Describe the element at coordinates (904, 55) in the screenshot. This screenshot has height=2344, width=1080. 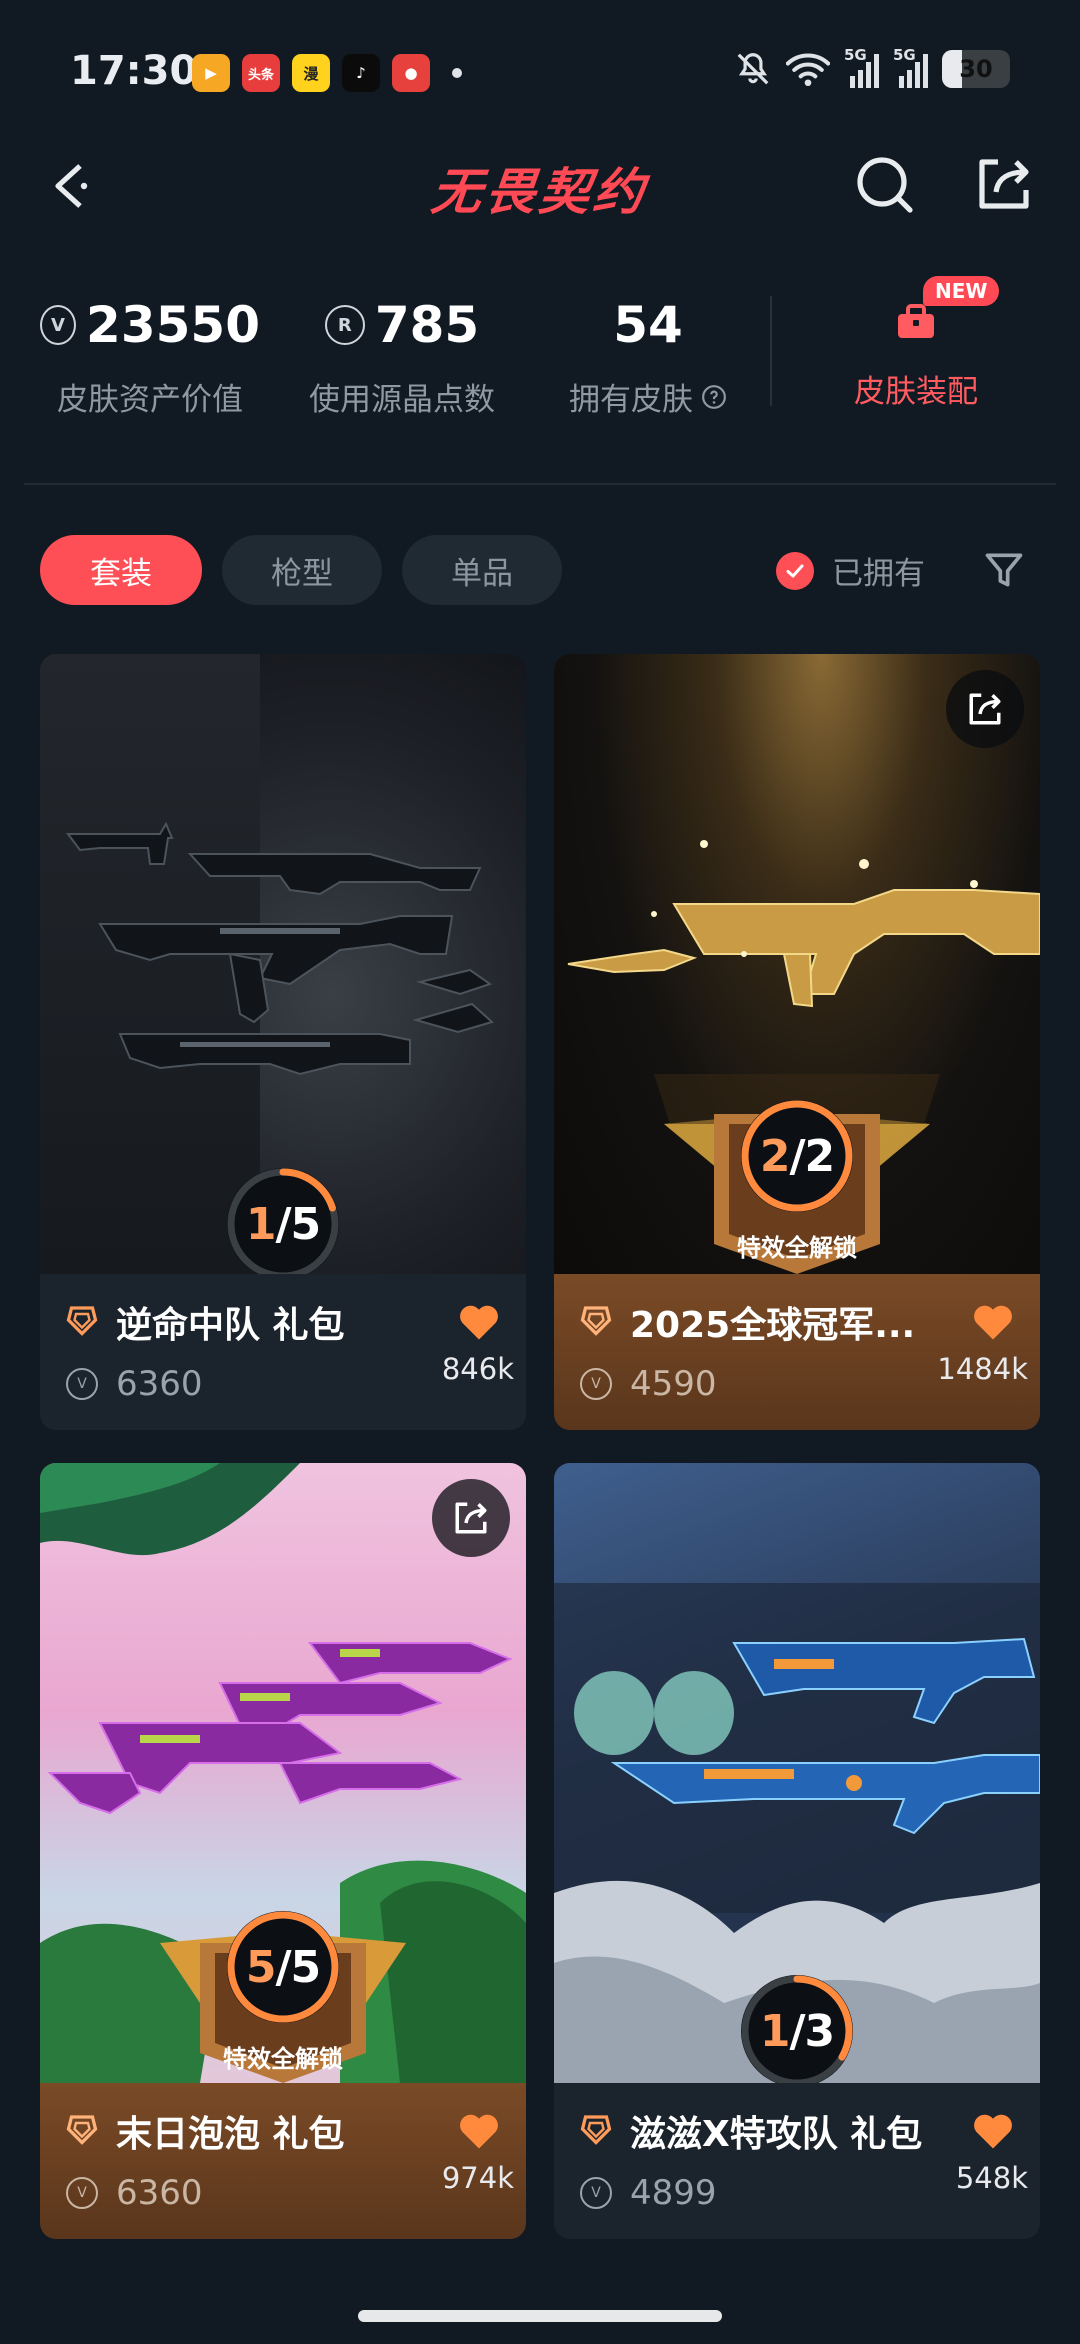
I see `signal-2-label: 5G` at that location.